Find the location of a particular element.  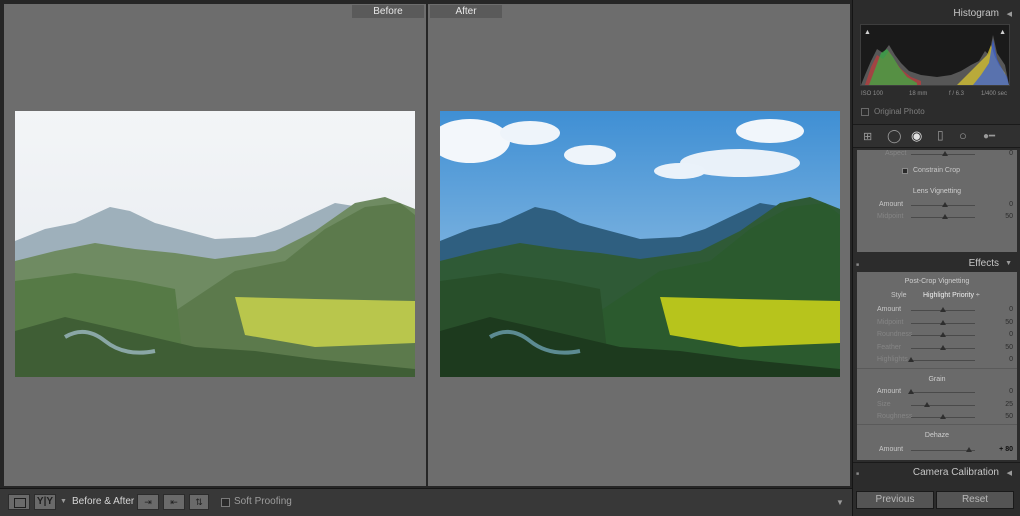

pcv-highlights-value: 0 is located at coordinates (1011, 359).